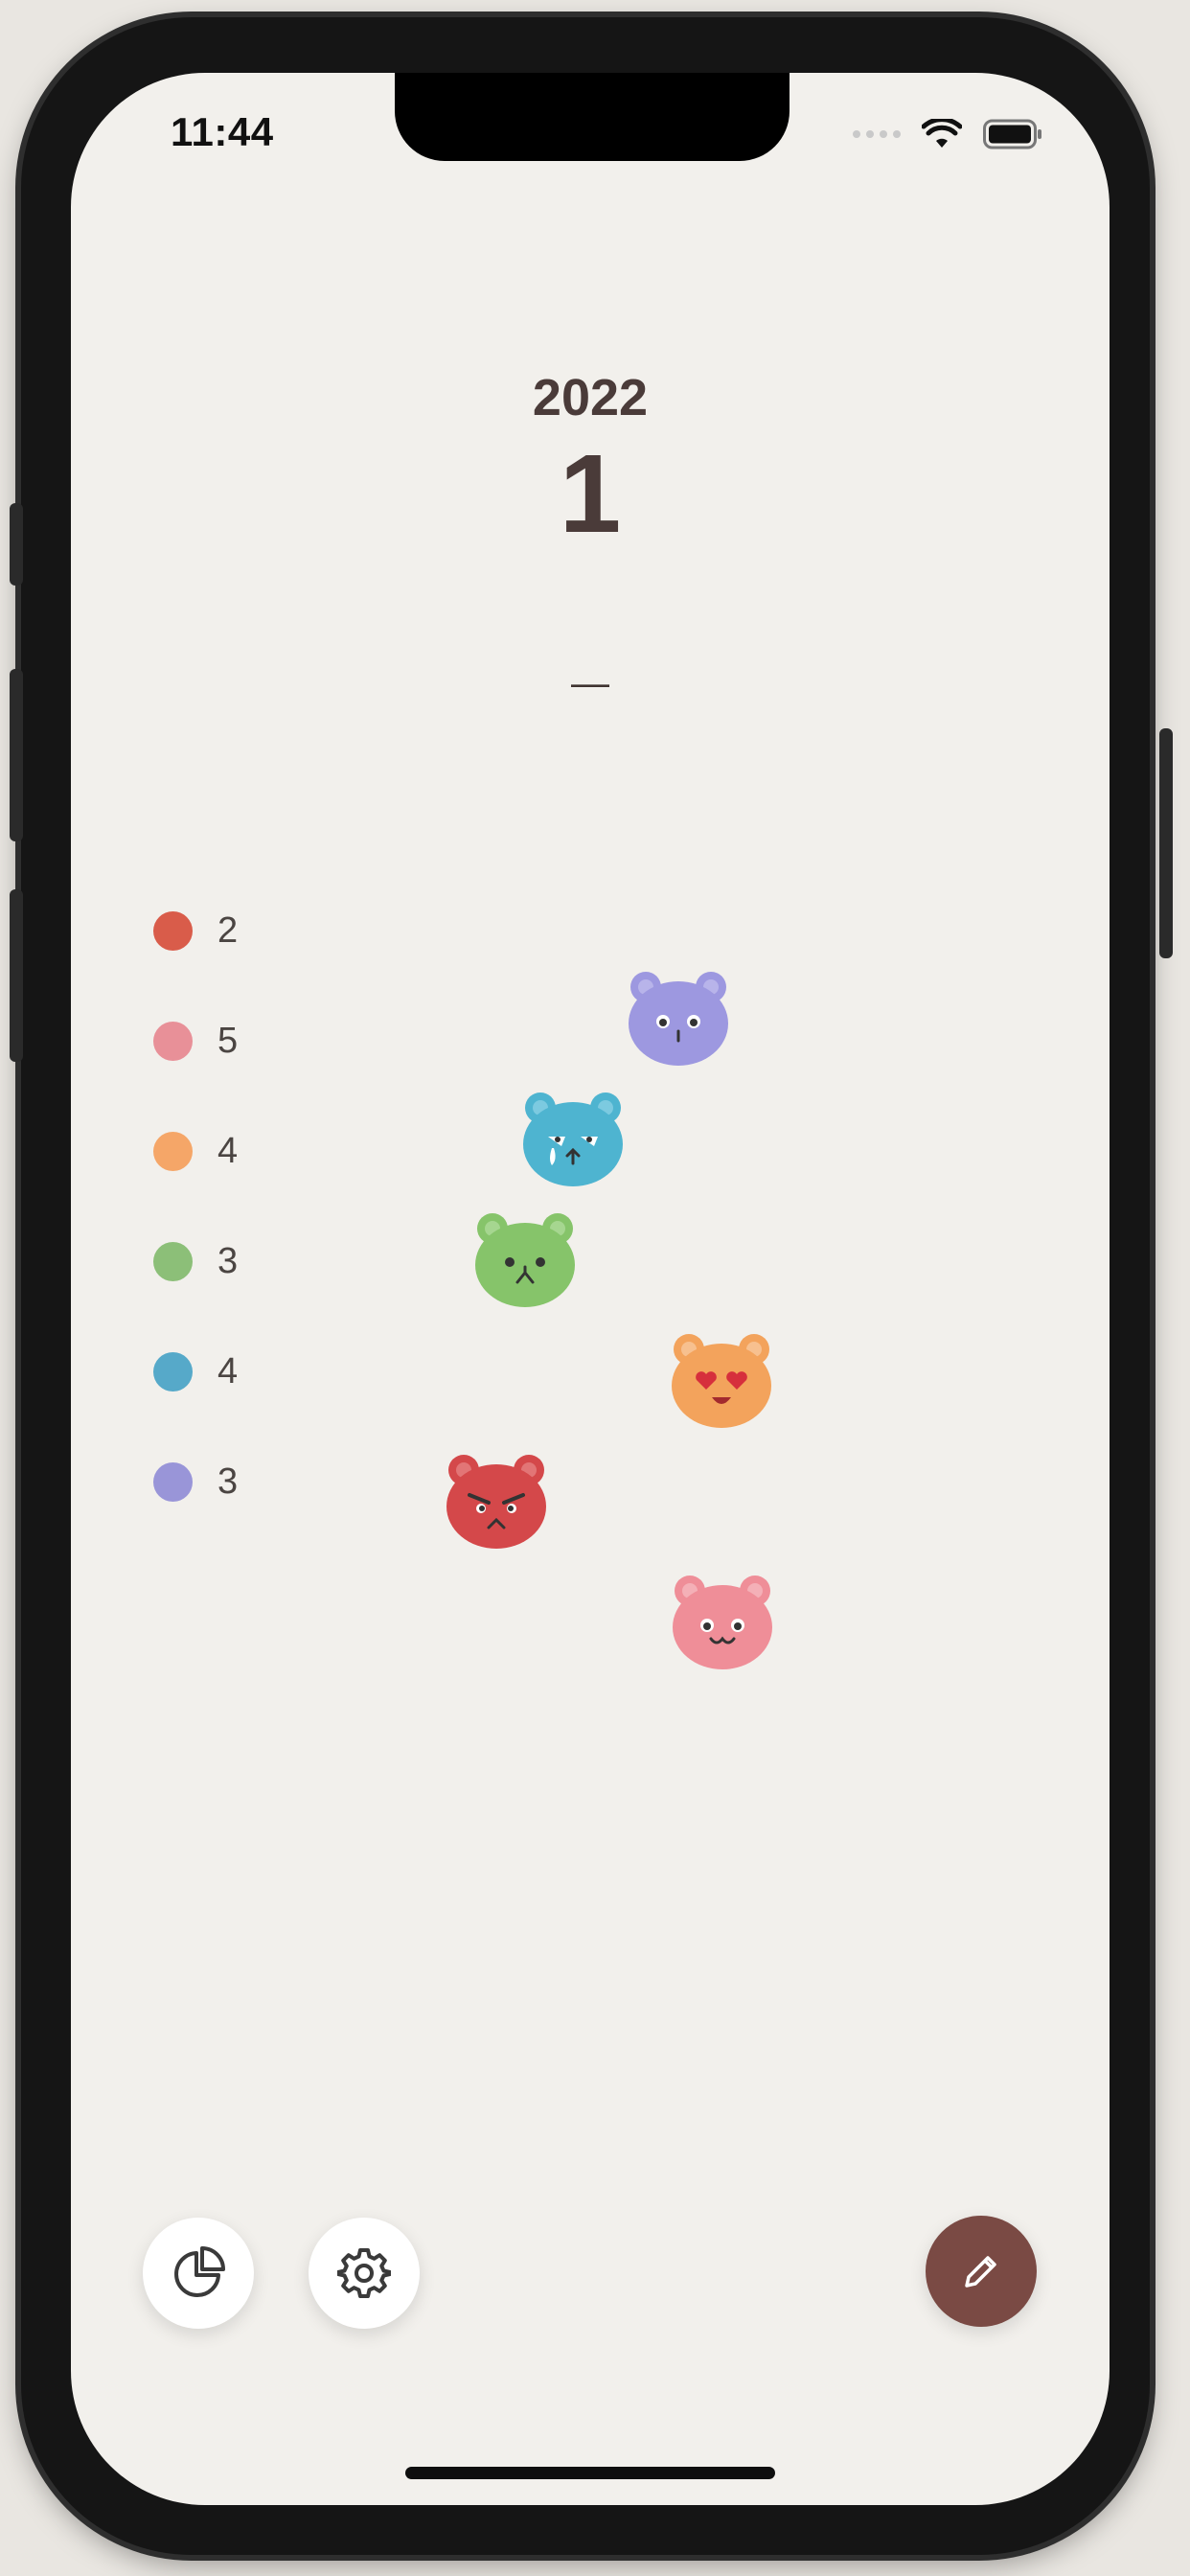 This screenshot has width=1190, height=2576. Describe the element at coordinates (173, 1261) in the screenshot. I see `legend-dot-sad` at that location.